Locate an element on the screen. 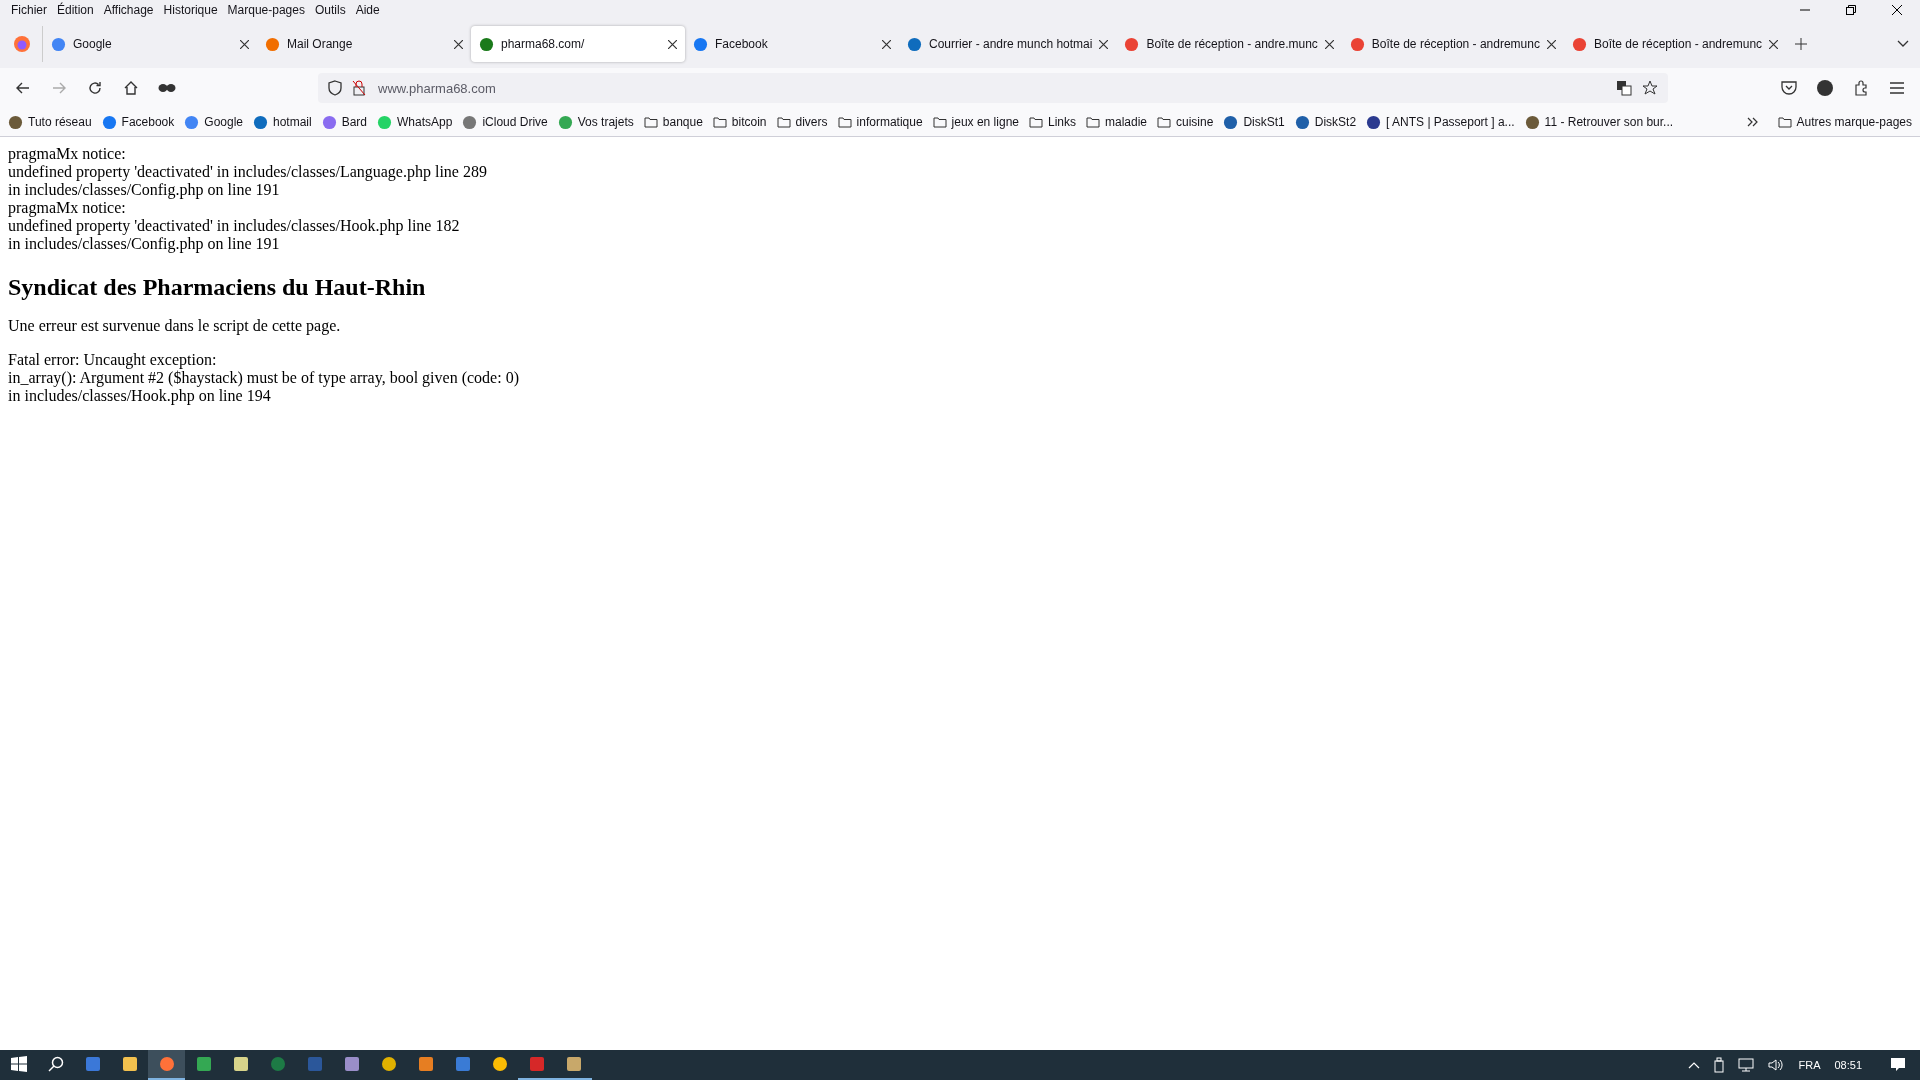 The width and height of the screenshot is (1920, 1080). menu-item: Historique is located at coordinates (190, 10).